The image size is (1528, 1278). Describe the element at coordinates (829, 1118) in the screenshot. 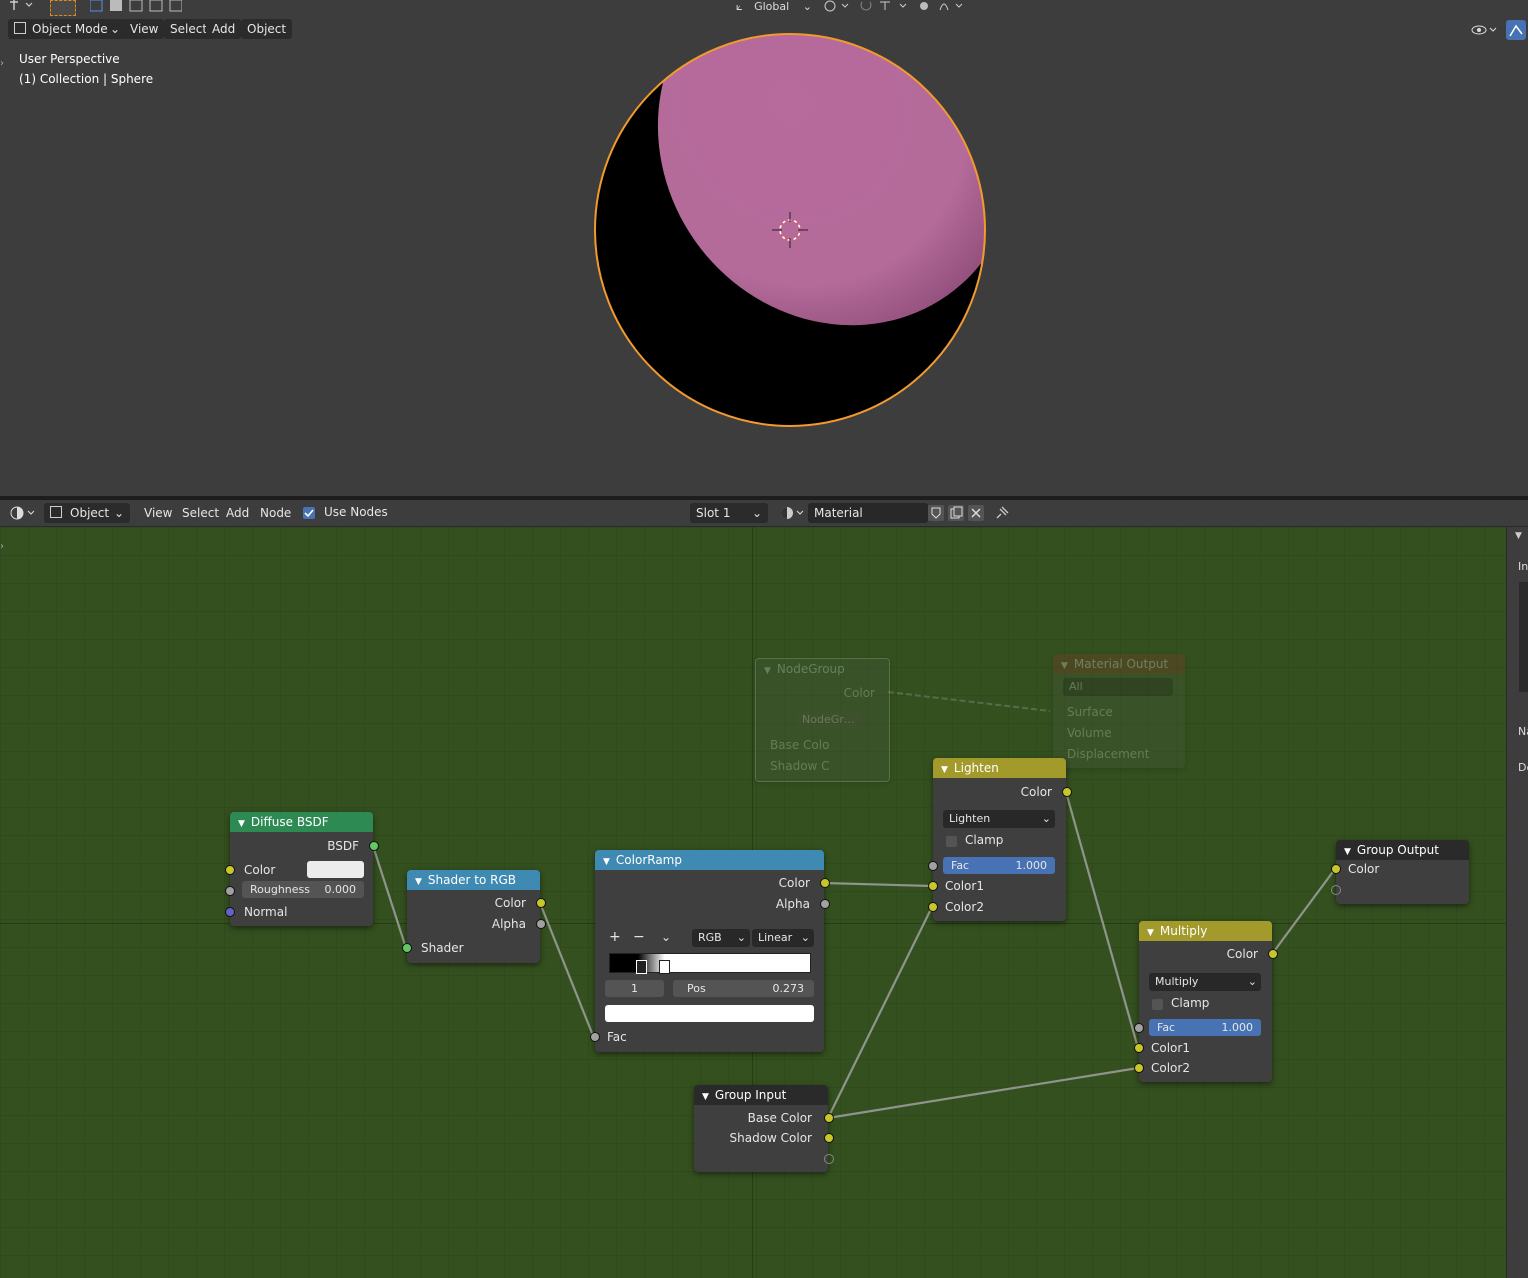

I see `base-color-output-socket` at that location.